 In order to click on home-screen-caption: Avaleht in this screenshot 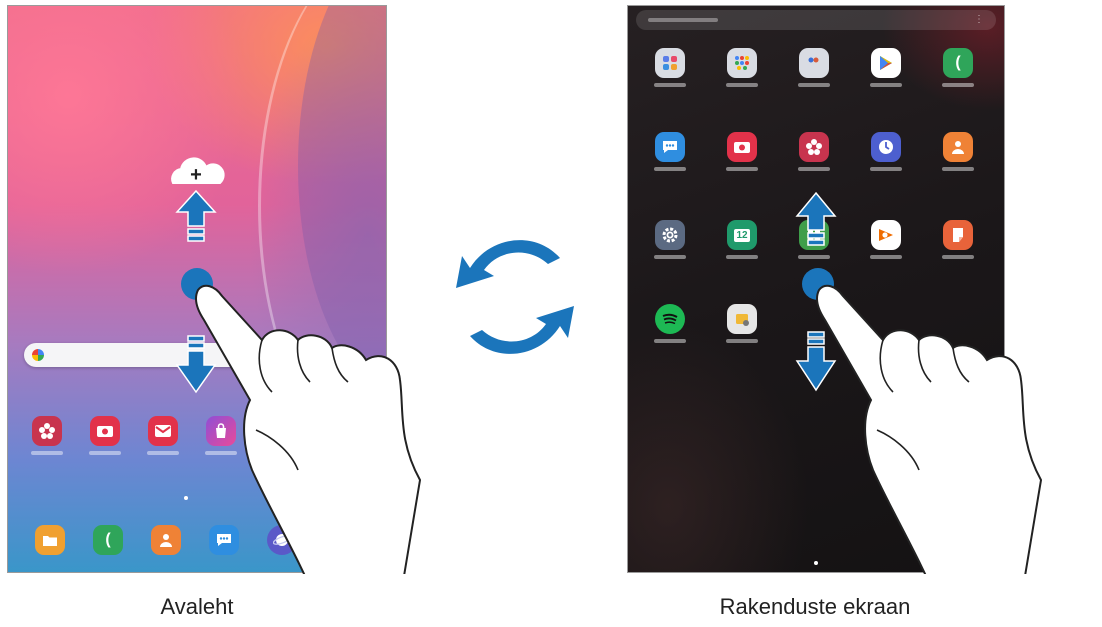, I will do `click(197, 606)`.